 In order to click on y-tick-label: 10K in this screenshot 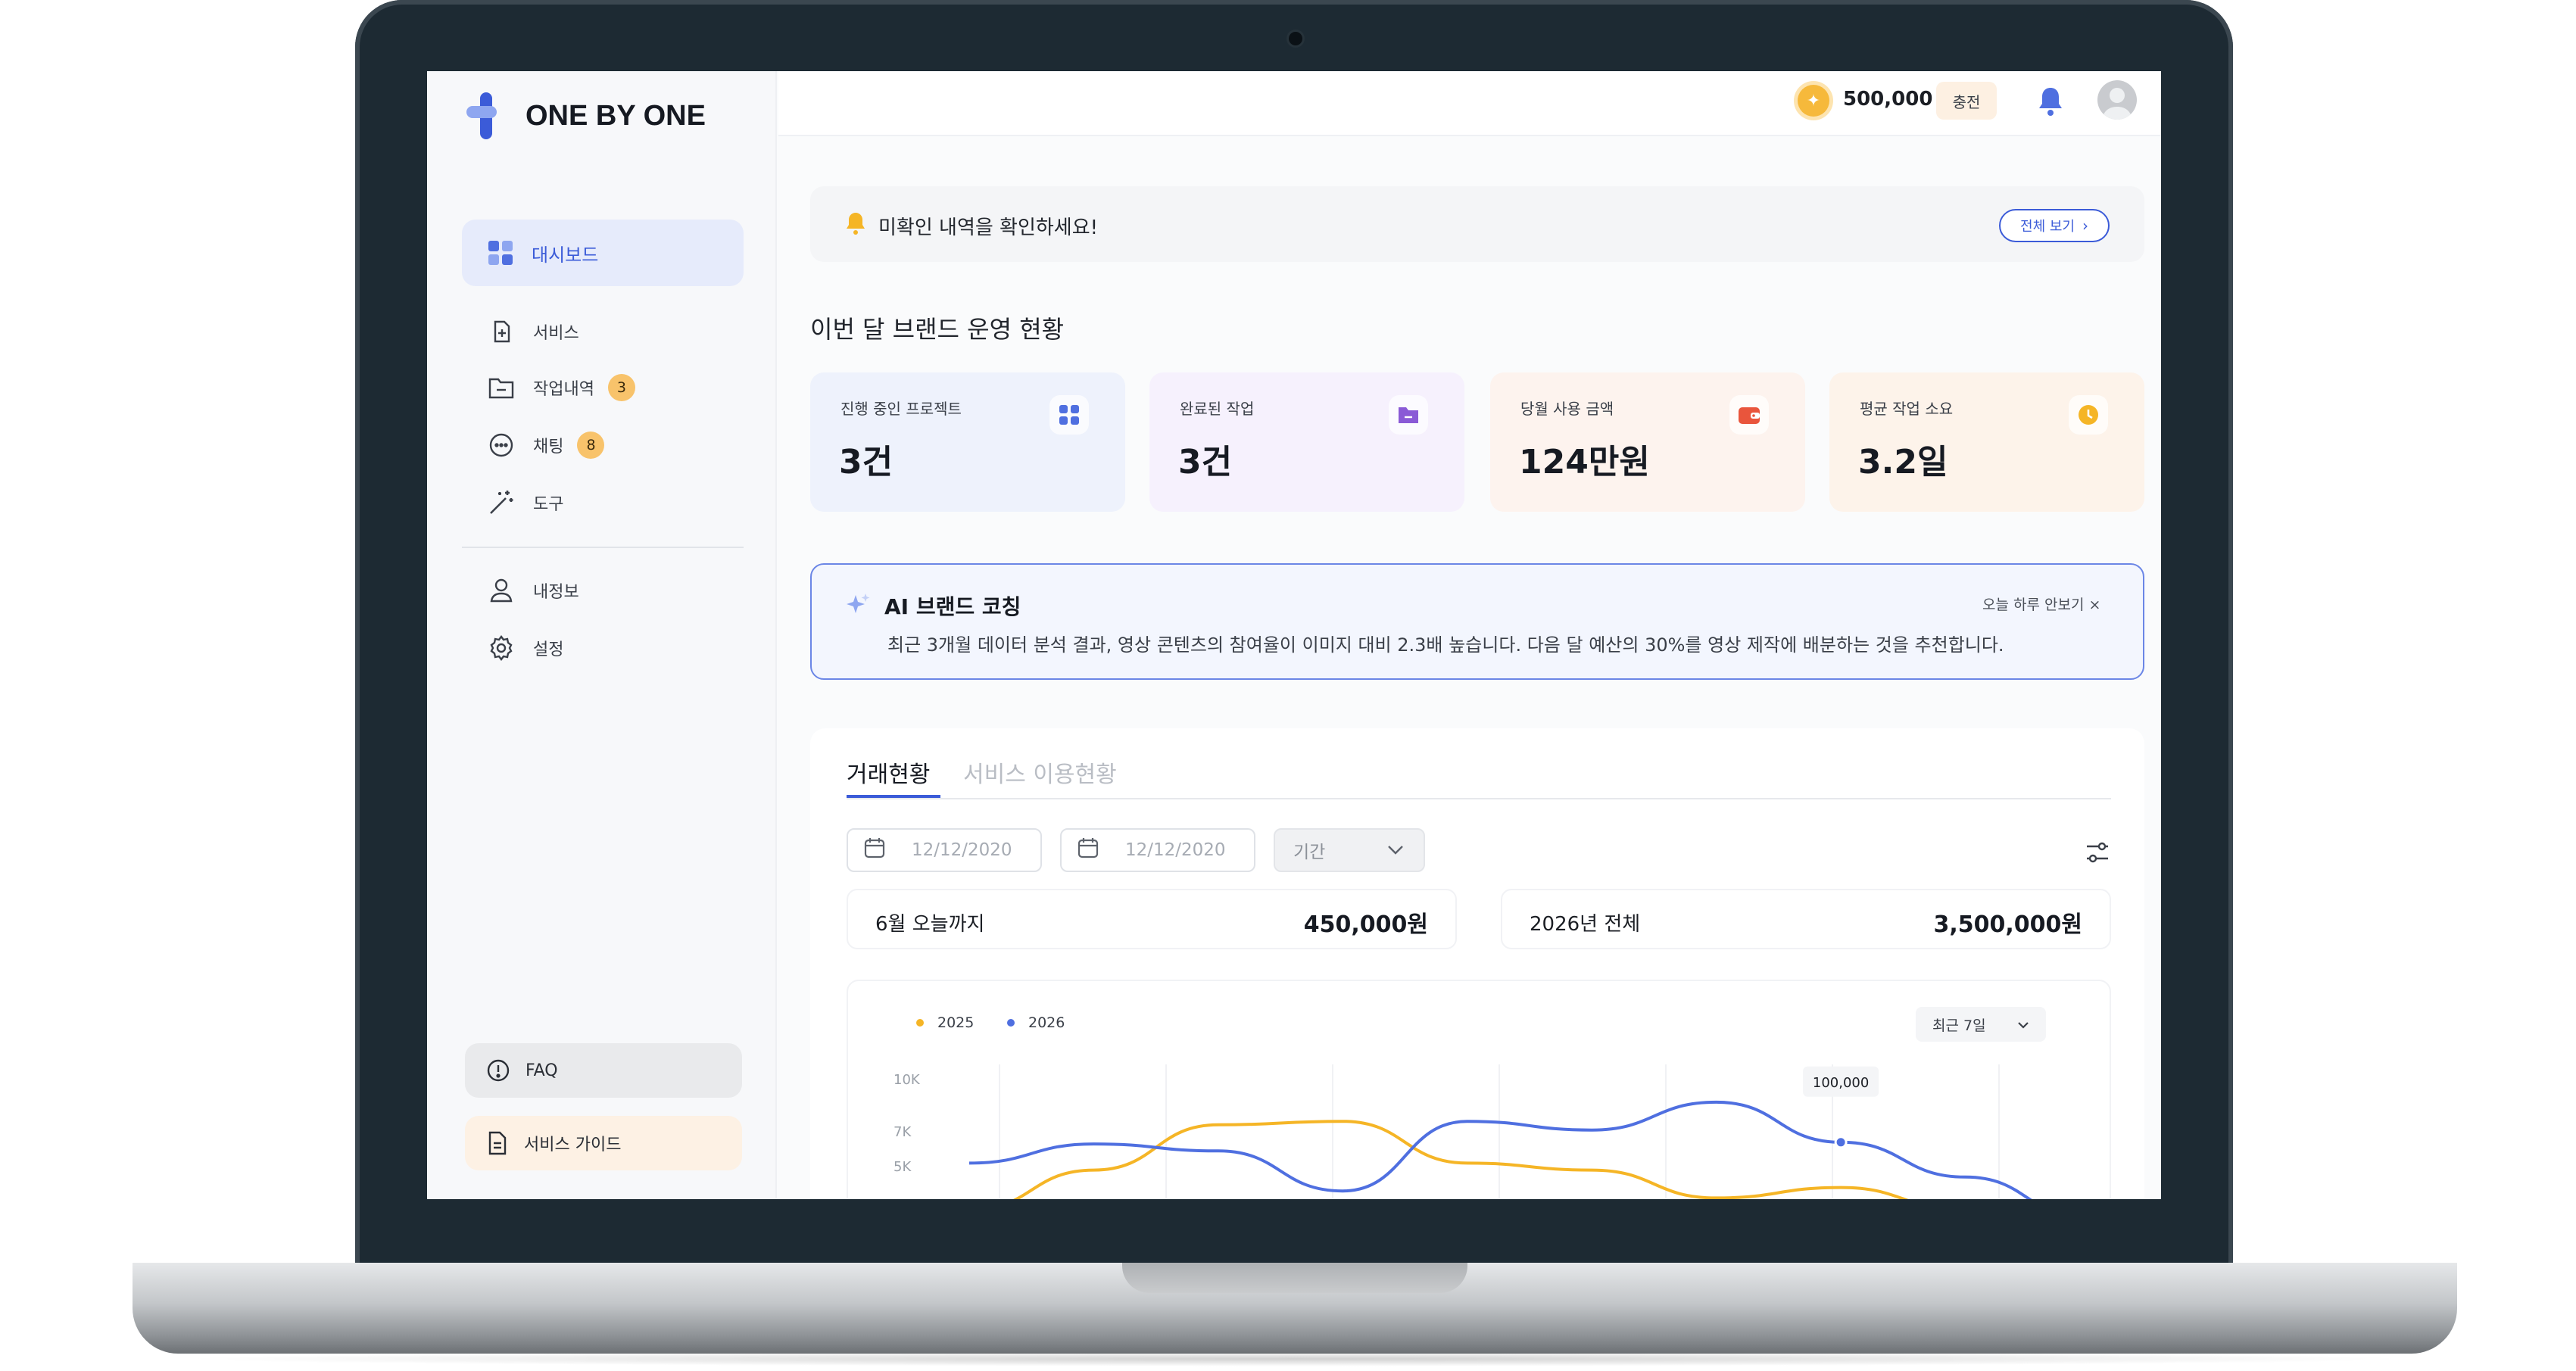, I will do `click(907, 1080)`.